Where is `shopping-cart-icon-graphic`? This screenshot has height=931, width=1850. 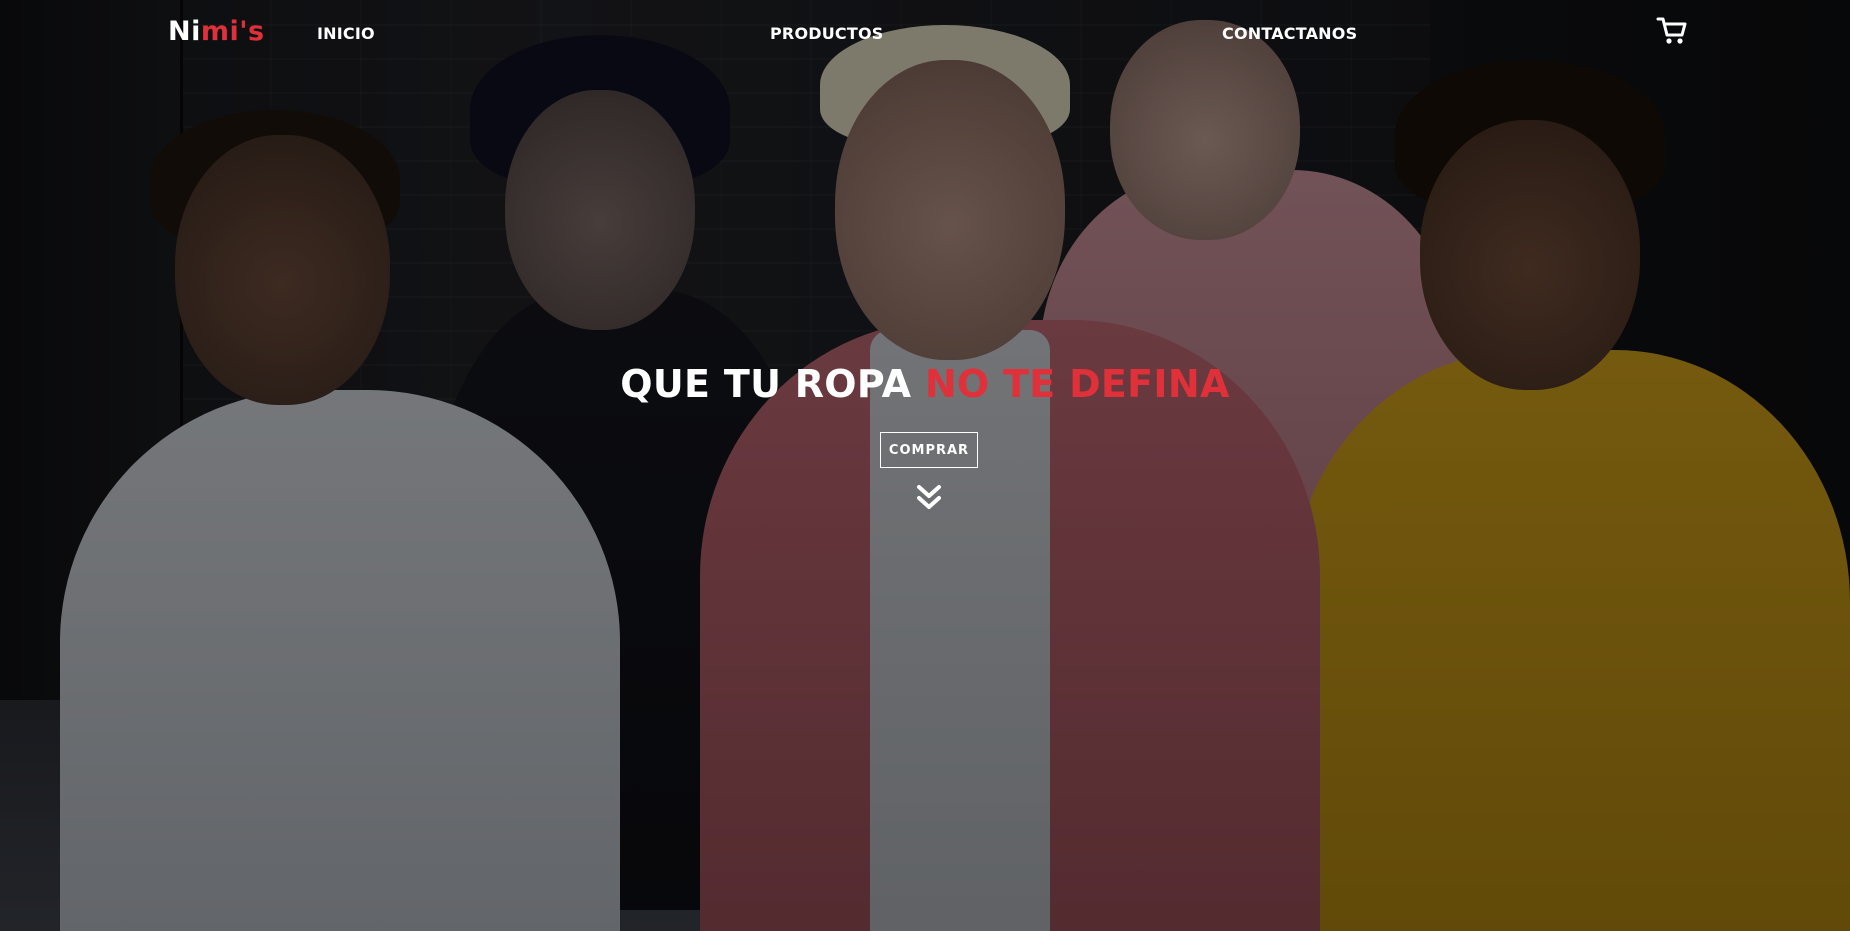 shopping-cart-icon-graphic is located at coordinates (1671, 30).